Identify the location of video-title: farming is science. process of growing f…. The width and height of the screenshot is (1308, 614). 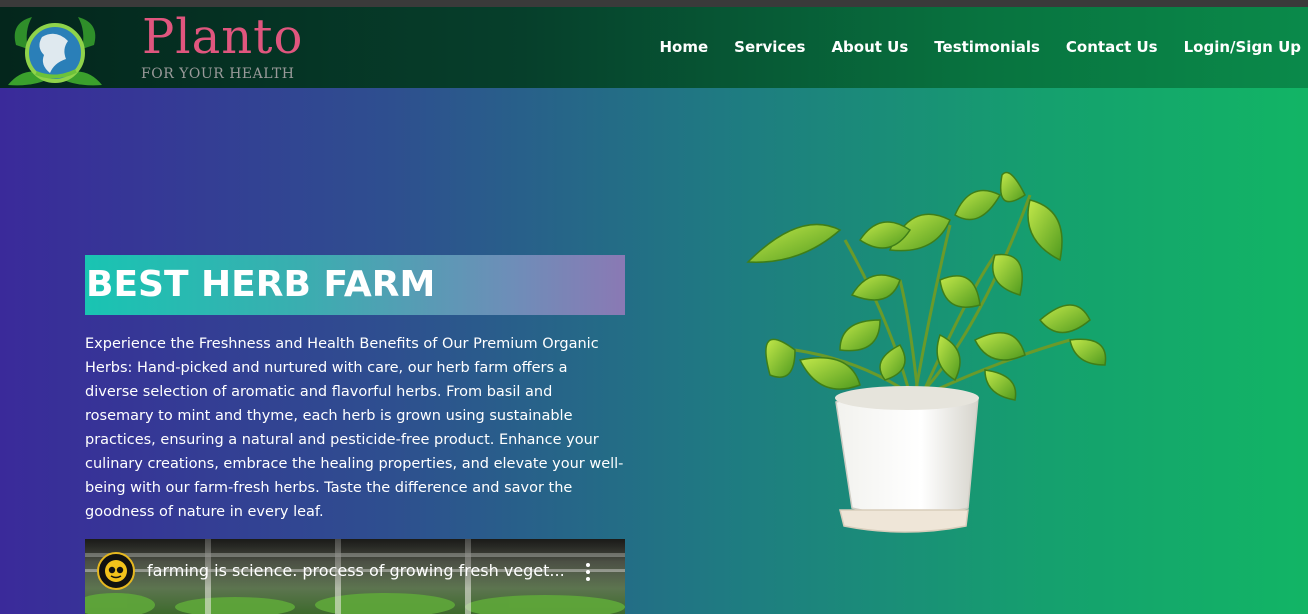
(357, 570).